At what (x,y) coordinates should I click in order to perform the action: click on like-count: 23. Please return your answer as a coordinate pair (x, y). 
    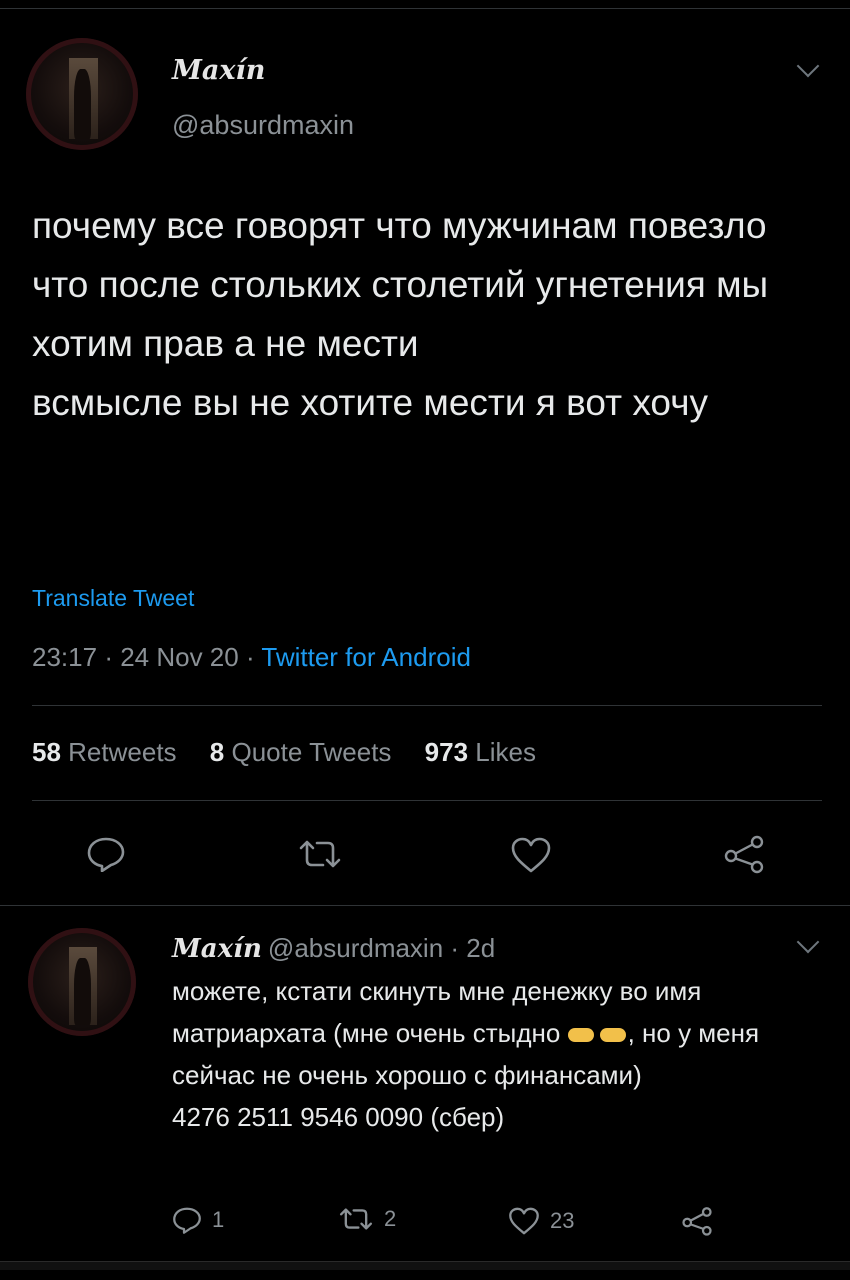
    Looking at the image, I should click on (562, 1220).